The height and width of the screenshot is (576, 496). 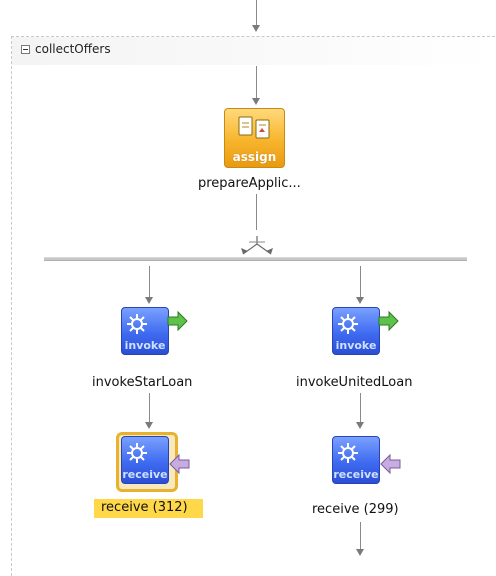 What do you see at coordinates (144, 507) in the screenshot?
I see `receive-star-label: receive (312)` at bounding box center [144, 507].